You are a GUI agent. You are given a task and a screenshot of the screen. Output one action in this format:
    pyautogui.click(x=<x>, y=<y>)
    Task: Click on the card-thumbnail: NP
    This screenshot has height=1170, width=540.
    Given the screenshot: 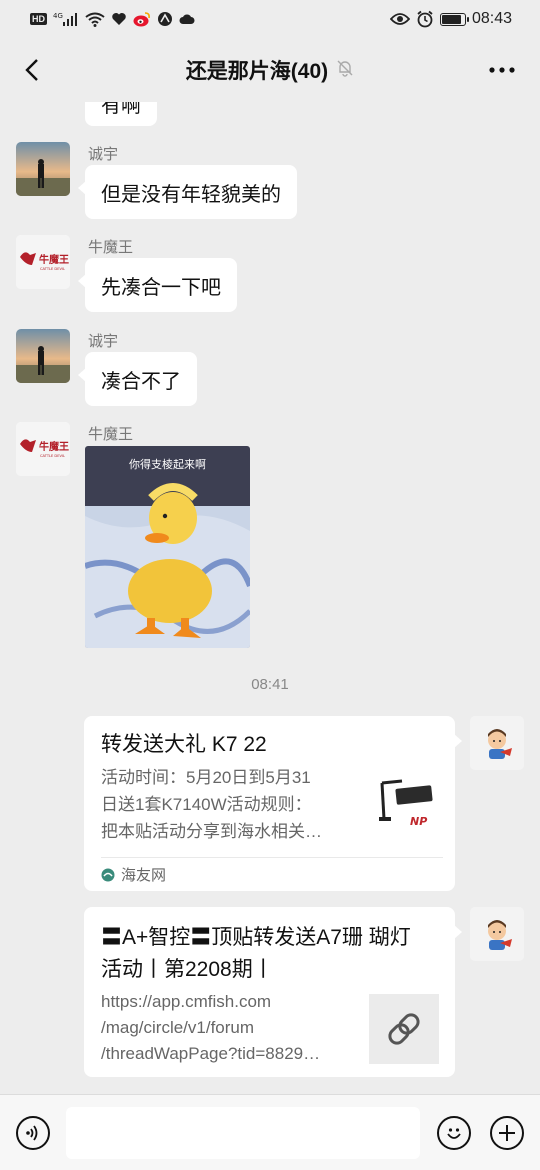 What is the action you would take?
    pyautogui.click(x=407, y=806)
    